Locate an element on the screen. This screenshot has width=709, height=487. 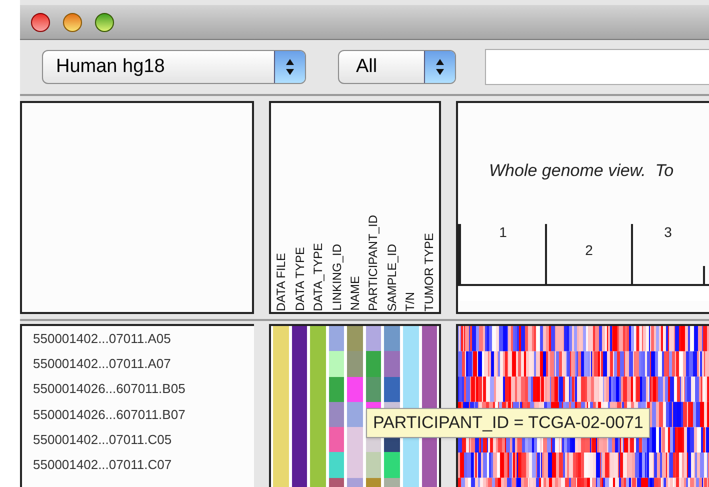
attribute-header: DATA_TYPE is located at coordinates (318, 276).